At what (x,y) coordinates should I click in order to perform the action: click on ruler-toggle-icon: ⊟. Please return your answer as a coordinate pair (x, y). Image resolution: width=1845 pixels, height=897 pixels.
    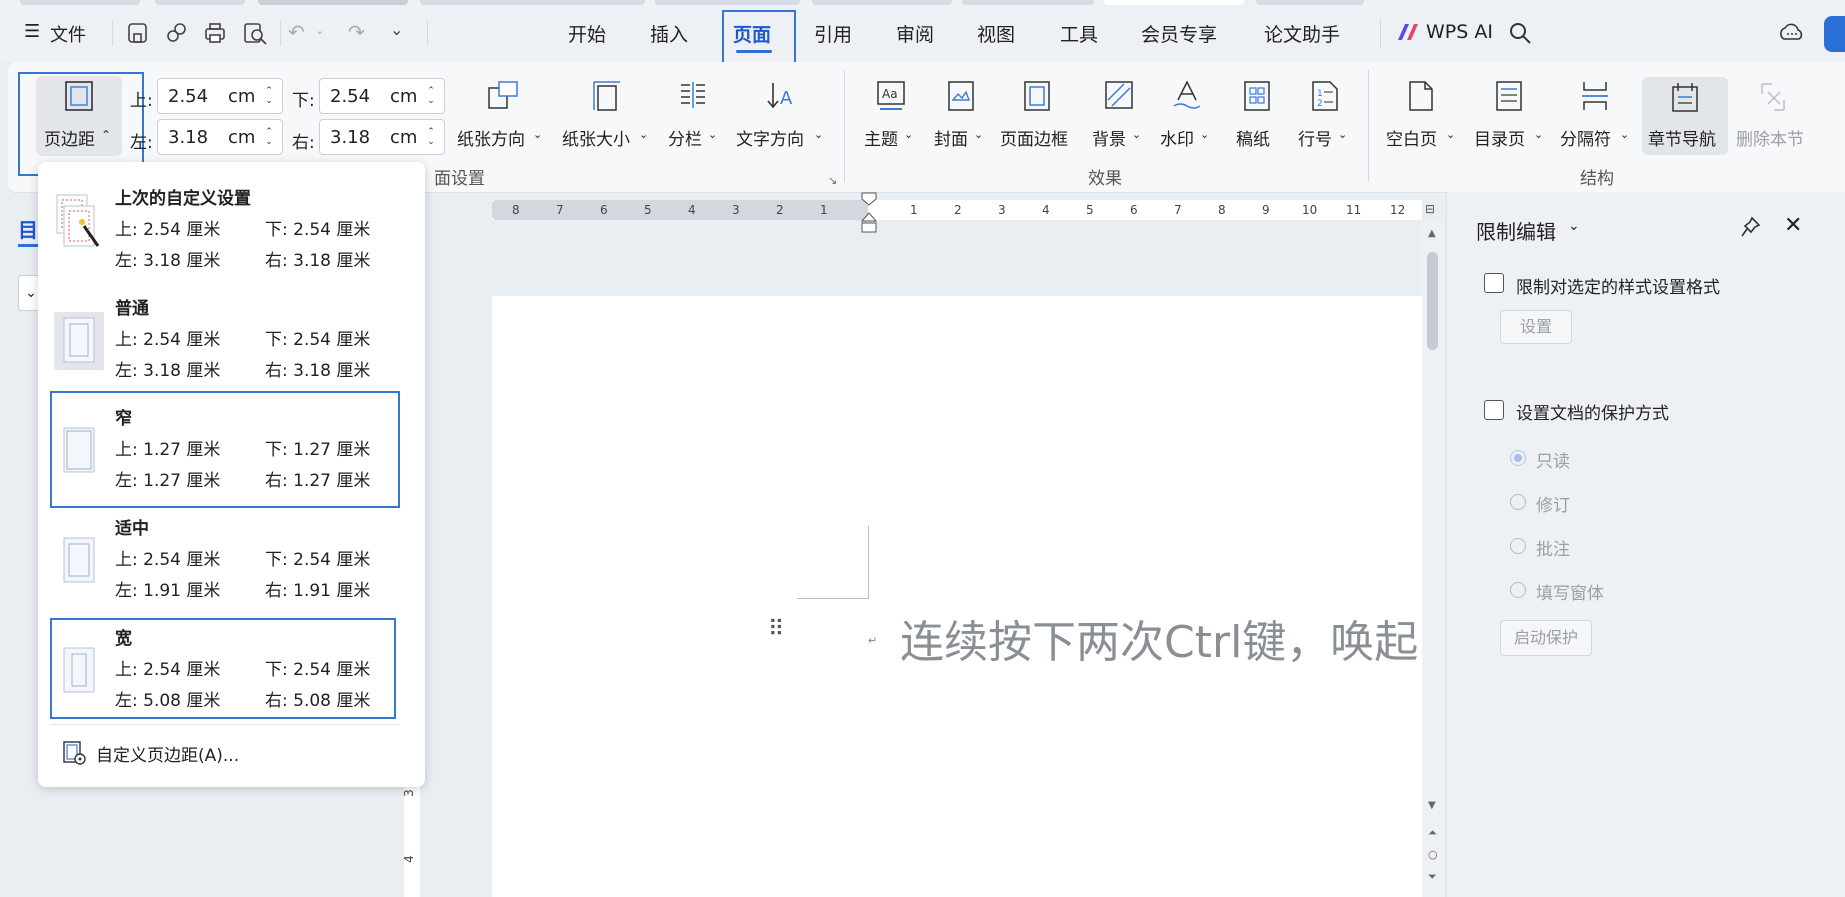
    Looking at the image, I should click on (1430, 209).